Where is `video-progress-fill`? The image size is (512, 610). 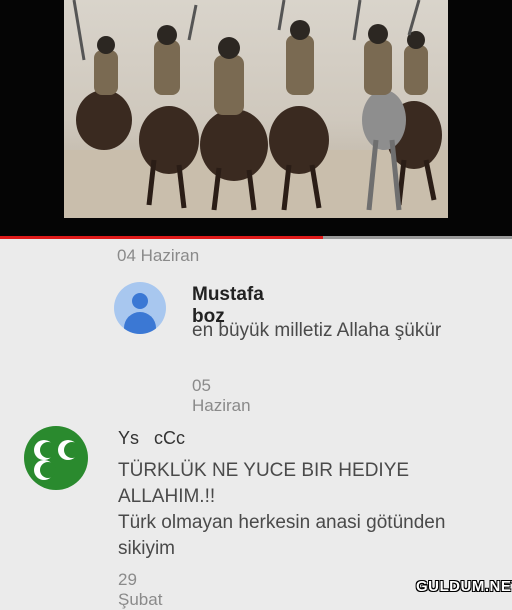
video-progress-fill is located at coordinates (161, 237).